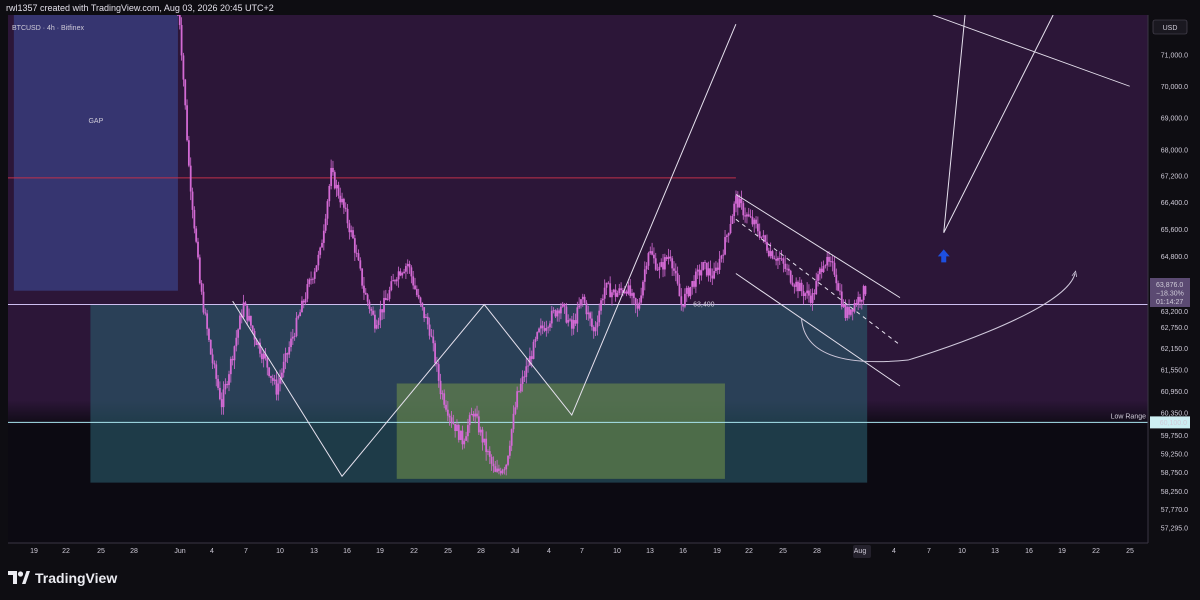  Describe the element at coordinates (1174, 473) in the screenshot. I see `price-tick-label: 58,750.0` at that location.